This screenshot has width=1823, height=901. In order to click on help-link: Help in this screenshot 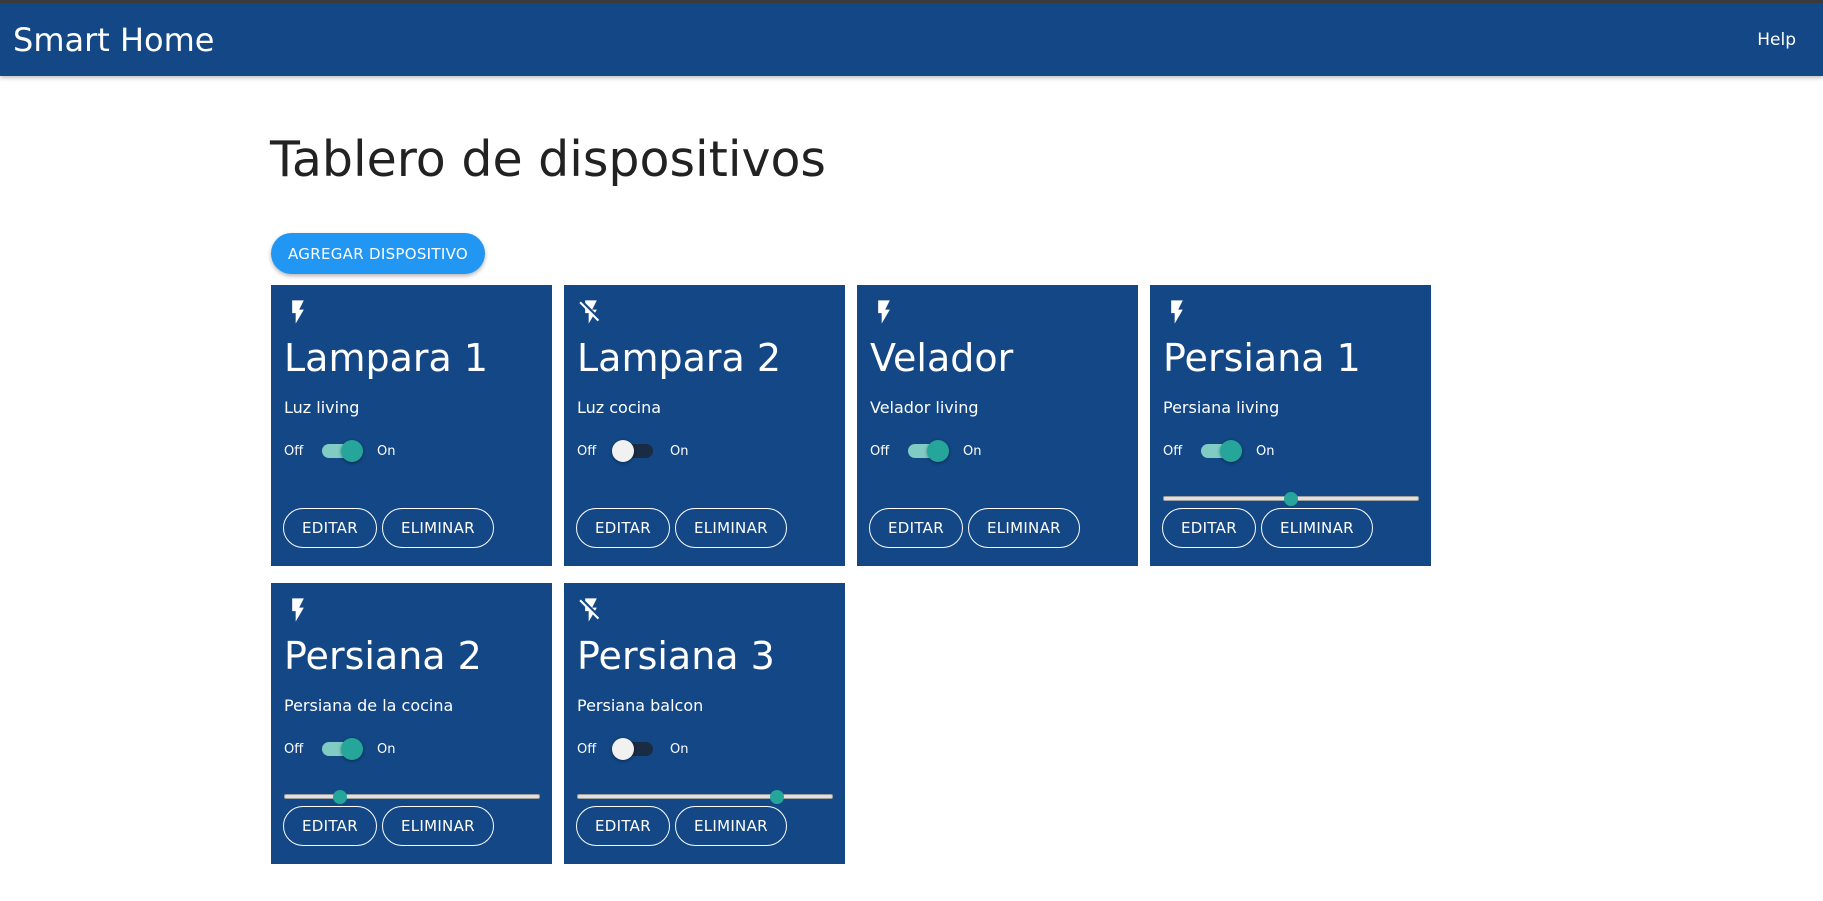, I will do `click(1776, 40)`.